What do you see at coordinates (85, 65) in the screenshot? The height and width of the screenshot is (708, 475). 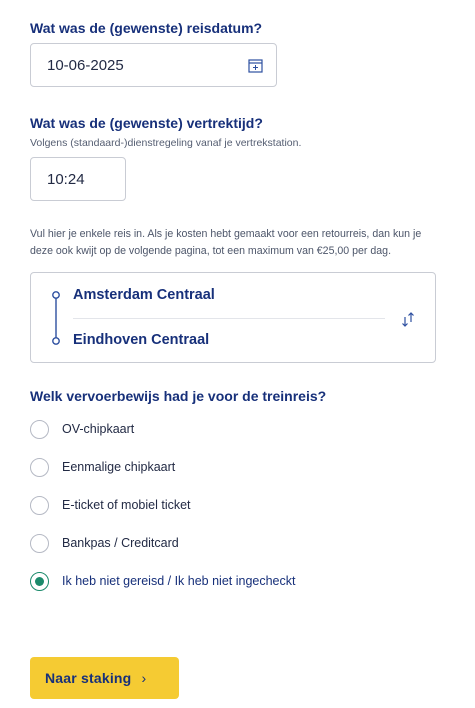 I see `date-value: 10-06-2025` at bounding box center [85, 65].